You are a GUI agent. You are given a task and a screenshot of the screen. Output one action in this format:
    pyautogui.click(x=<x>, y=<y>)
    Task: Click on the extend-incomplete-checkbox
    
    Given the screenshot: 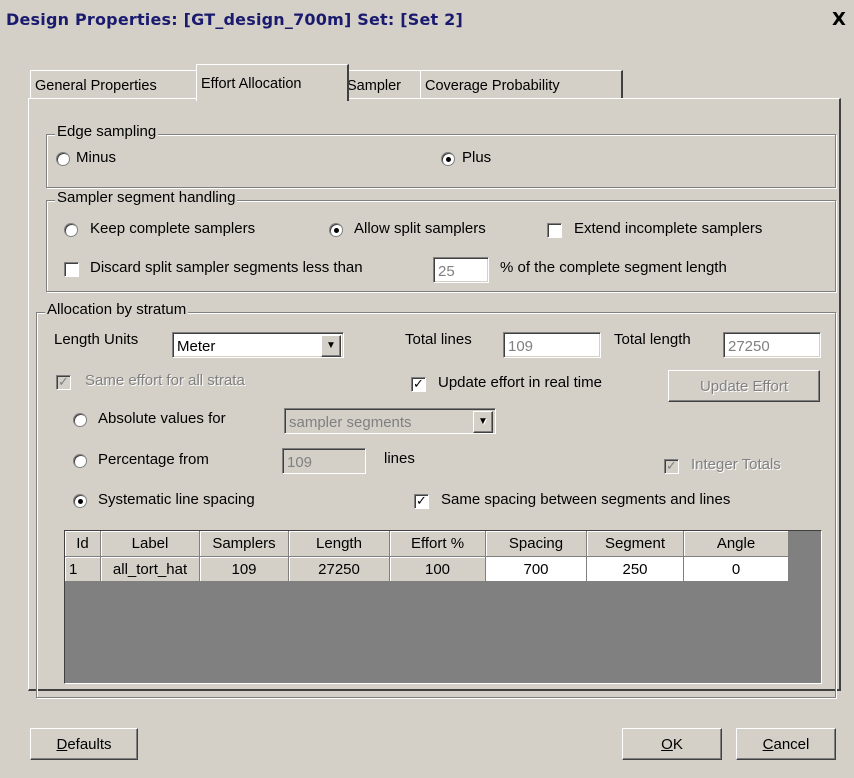 What is the action you would take?
    pyautogui.click(x=554, y=230)
    